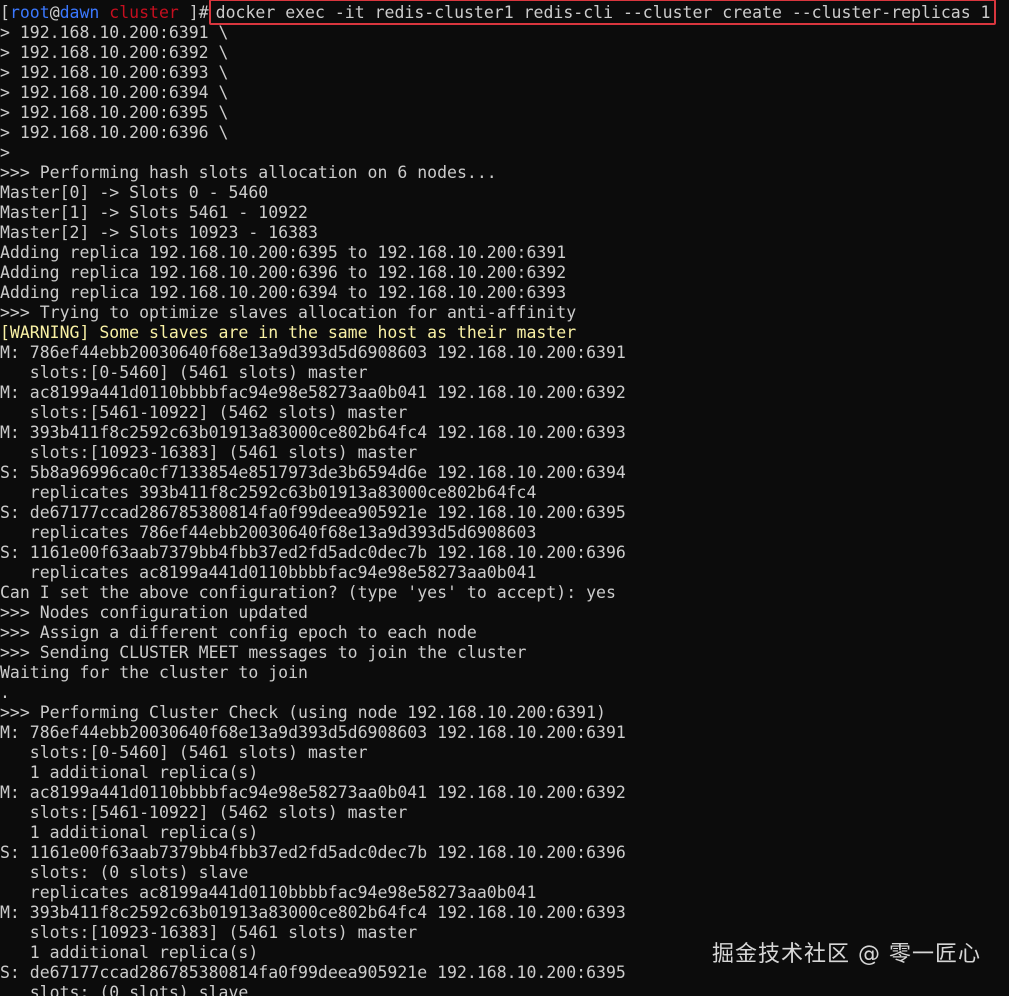  Describe the element at coordinates (209, 452) in the screenshot. I see `output-line: slots:[10923-16383] (5461 slots) master` at that location.